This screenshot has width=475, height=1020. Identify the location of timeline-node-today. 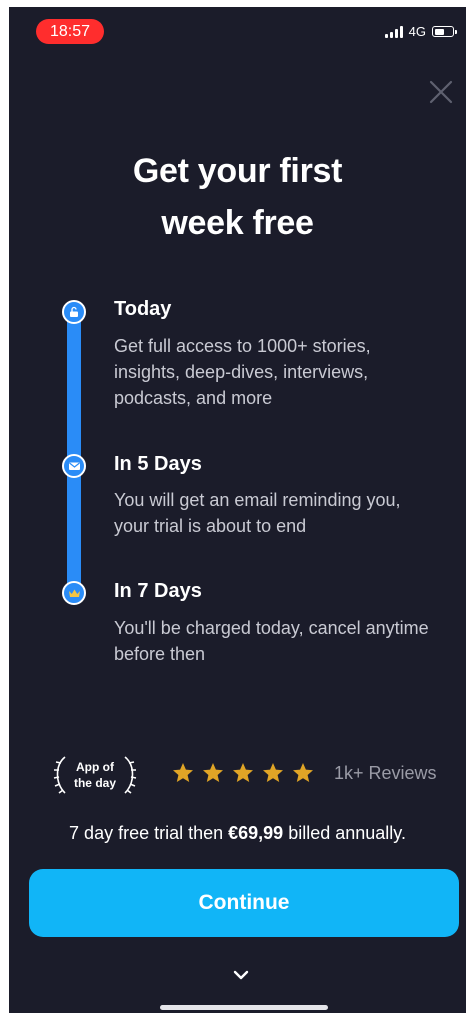
(74, 312).